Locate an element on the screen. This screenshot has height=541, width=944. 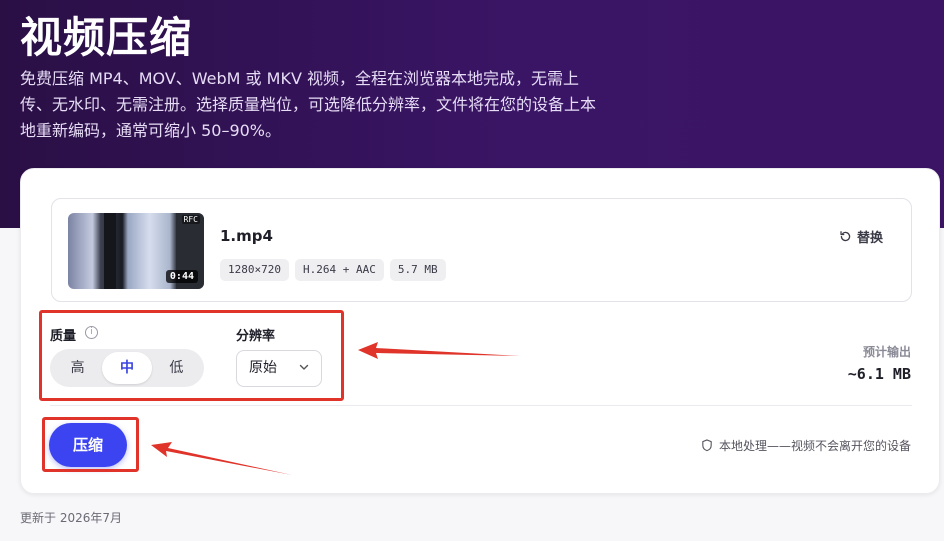
file-meta-chips: 1280×720 H.264 + AAC 5.7 MB is located at coordinates (333, 270).